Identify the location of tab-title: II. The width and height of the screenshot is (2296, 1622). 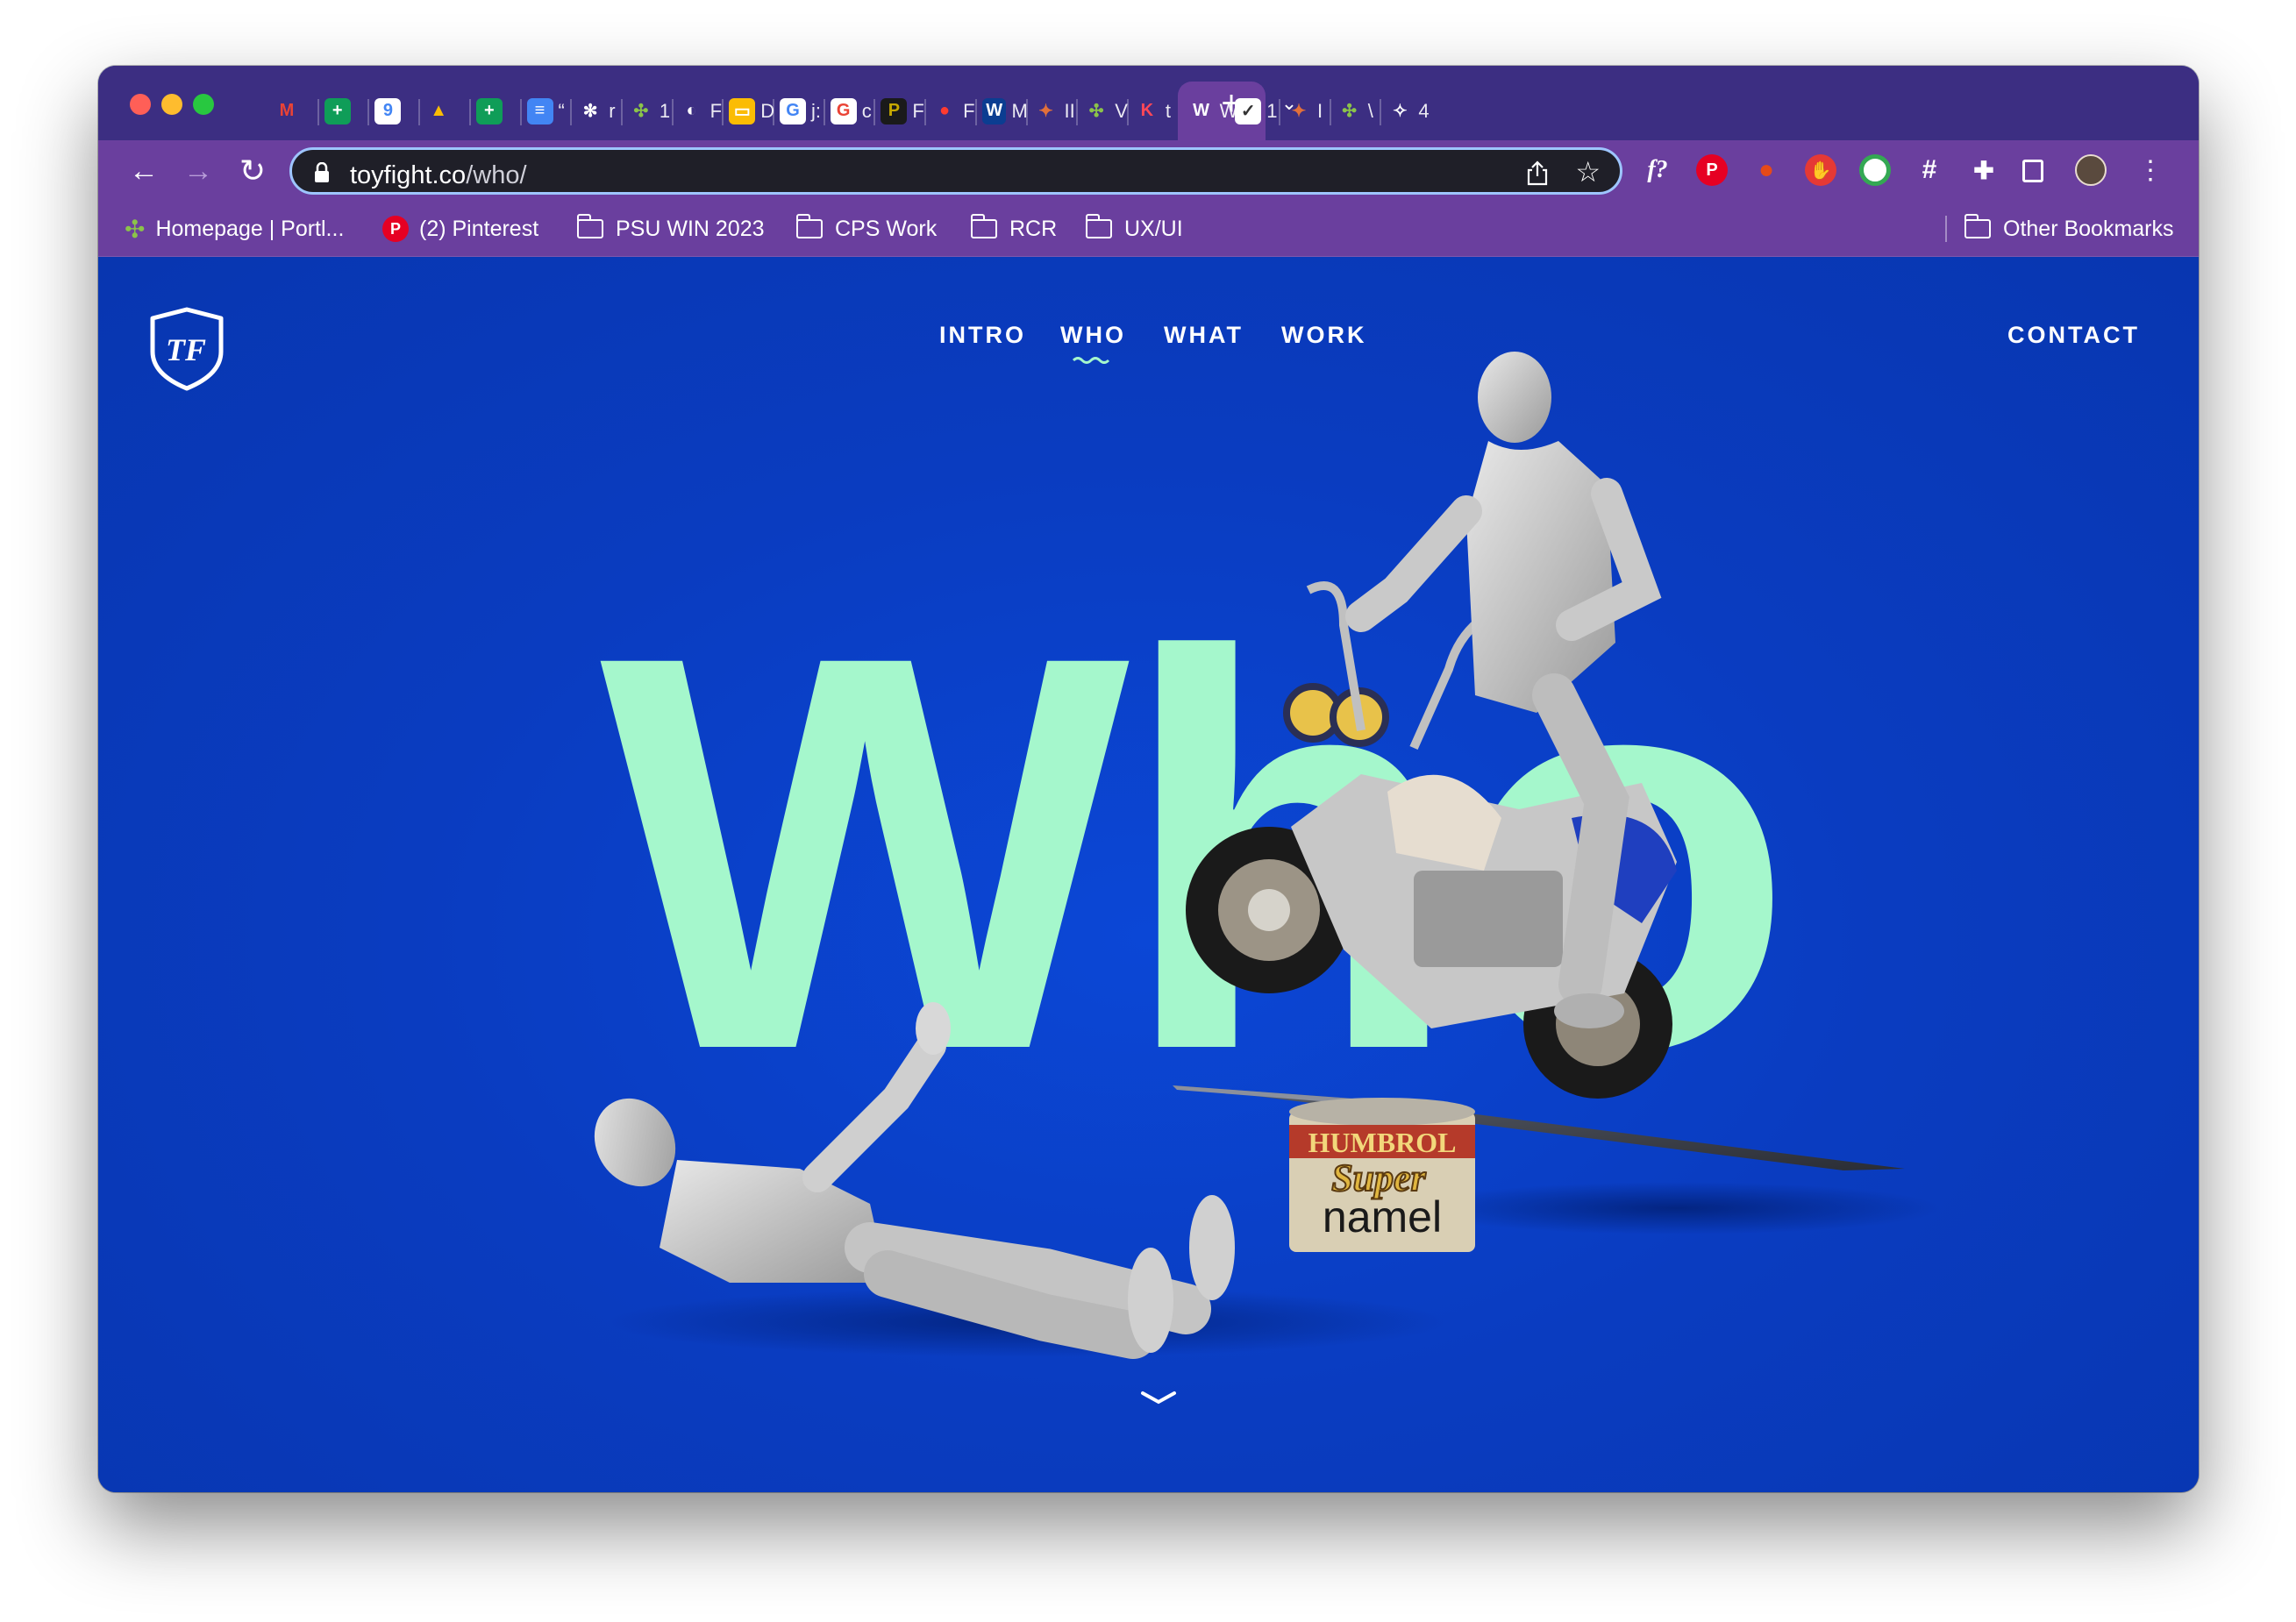
(1069, 111).